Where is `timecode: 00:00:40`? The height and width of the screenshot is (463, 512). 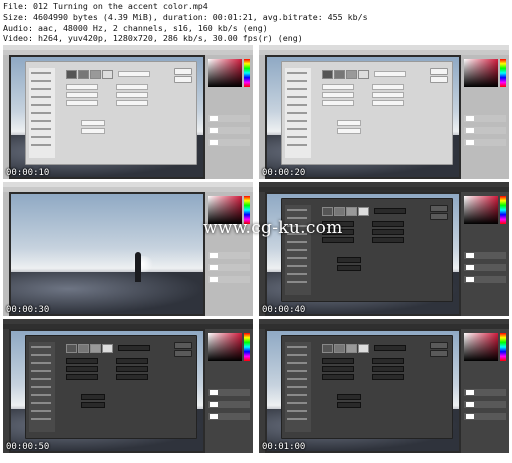 timecode: 00:00:40 is located at coordinates (284, 310).